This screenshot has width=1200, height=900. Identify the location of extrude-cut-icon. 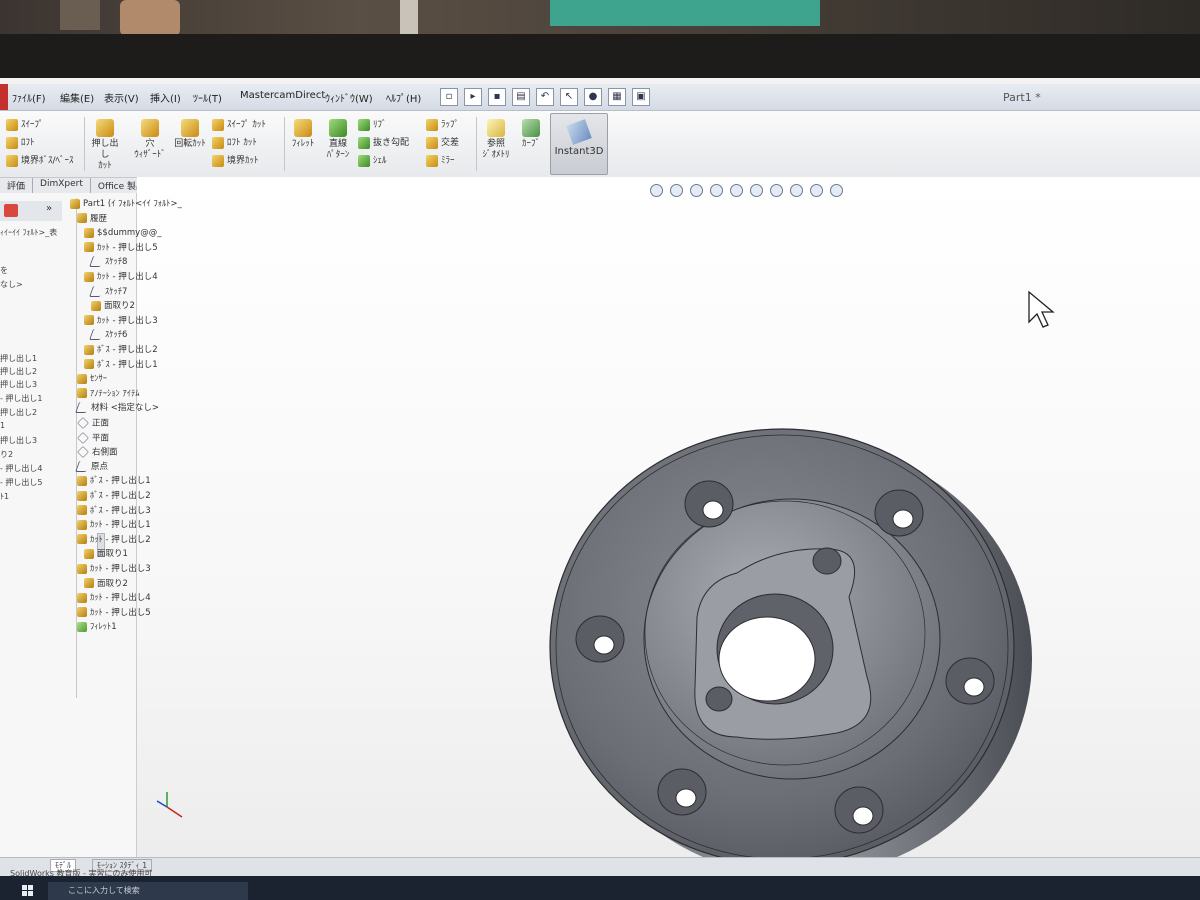
(105, 128).